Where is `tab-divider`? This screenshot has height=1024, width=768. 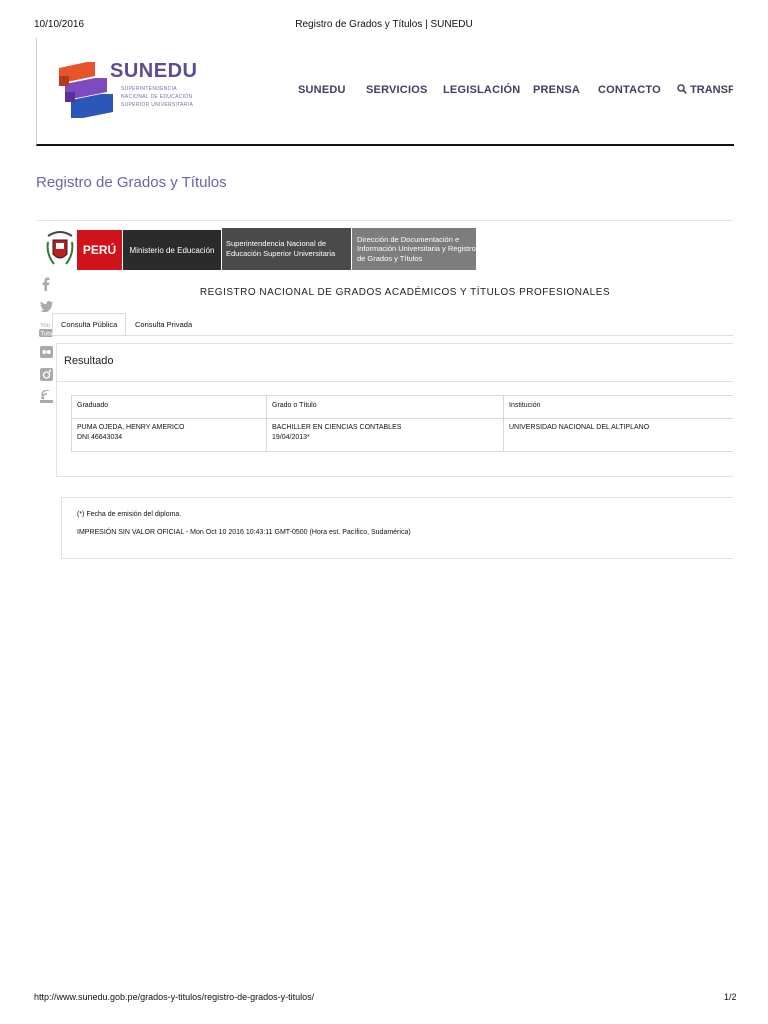 tab-divider is located at coordinates (392, 335).